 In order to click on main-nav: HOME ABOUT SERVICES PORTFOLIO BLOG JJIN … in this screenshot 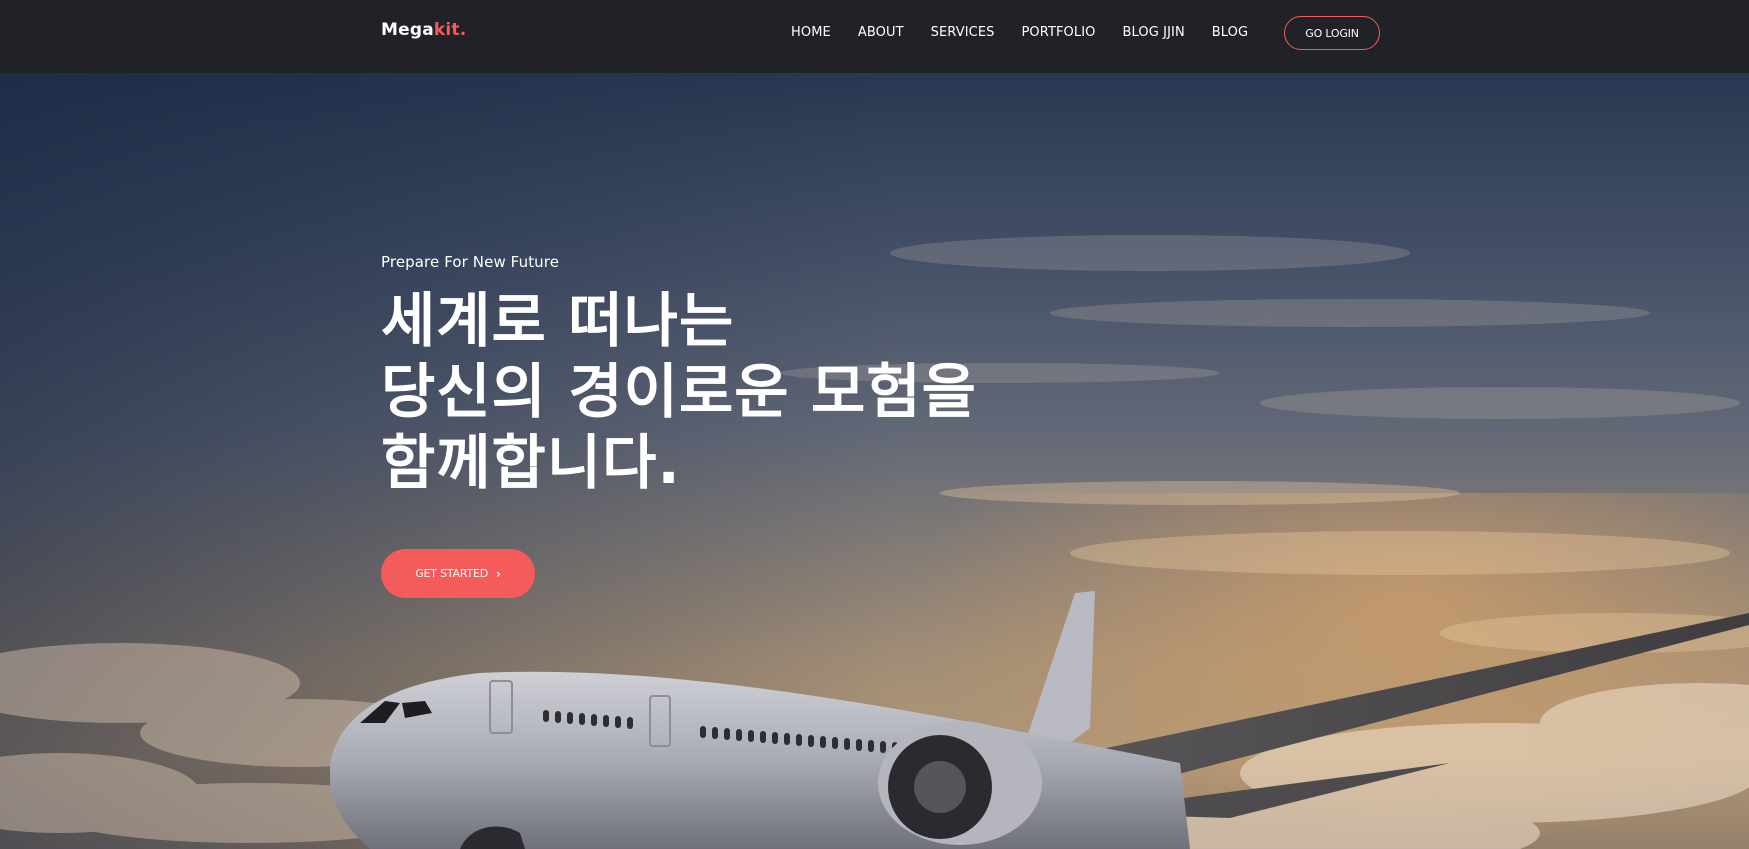, I will do `click(1019, 32)`.